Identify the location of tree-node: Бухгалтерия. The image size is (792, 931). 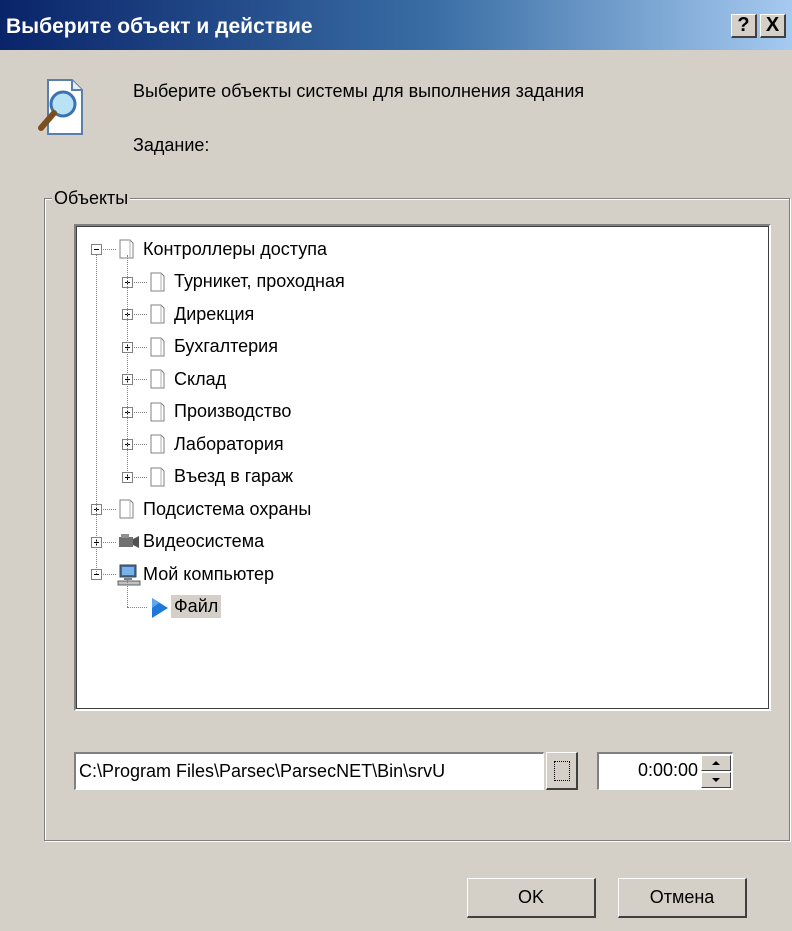
(226, 347).